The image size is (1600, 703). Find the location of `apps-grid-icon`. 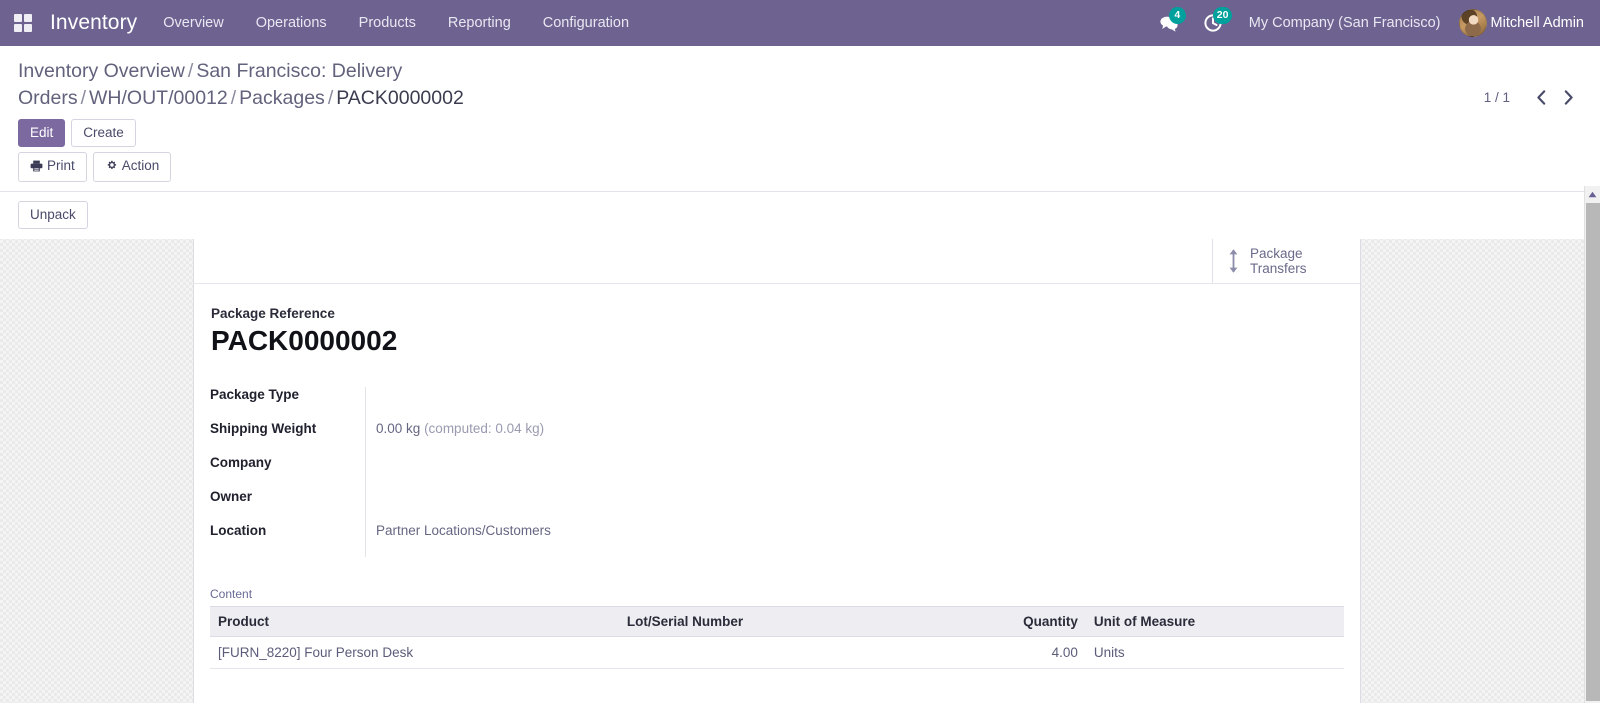

apps-grid-icon is located at coordinates (23, 23).